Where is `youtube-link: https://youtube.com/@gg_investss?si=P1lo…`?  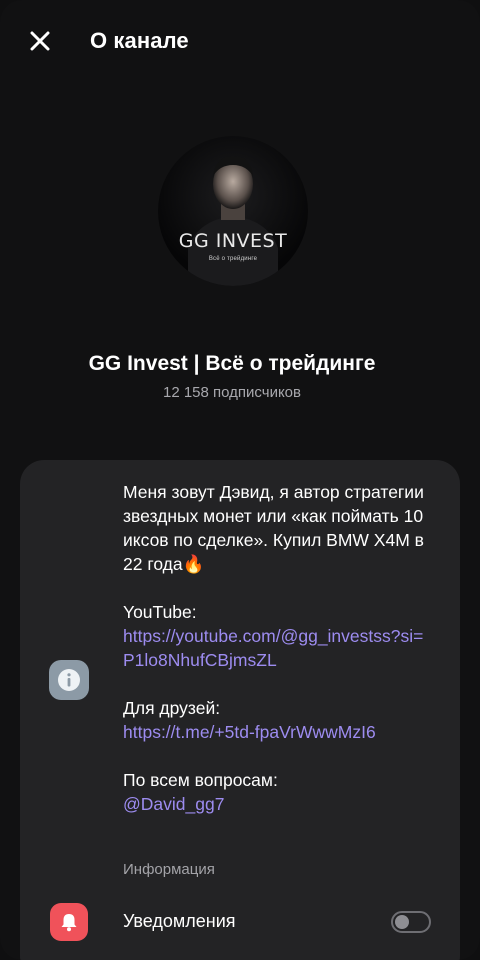
youtube-link: https://youtube.com/@gg_investss?si=P1lo… is located at coordinates (278, 648).